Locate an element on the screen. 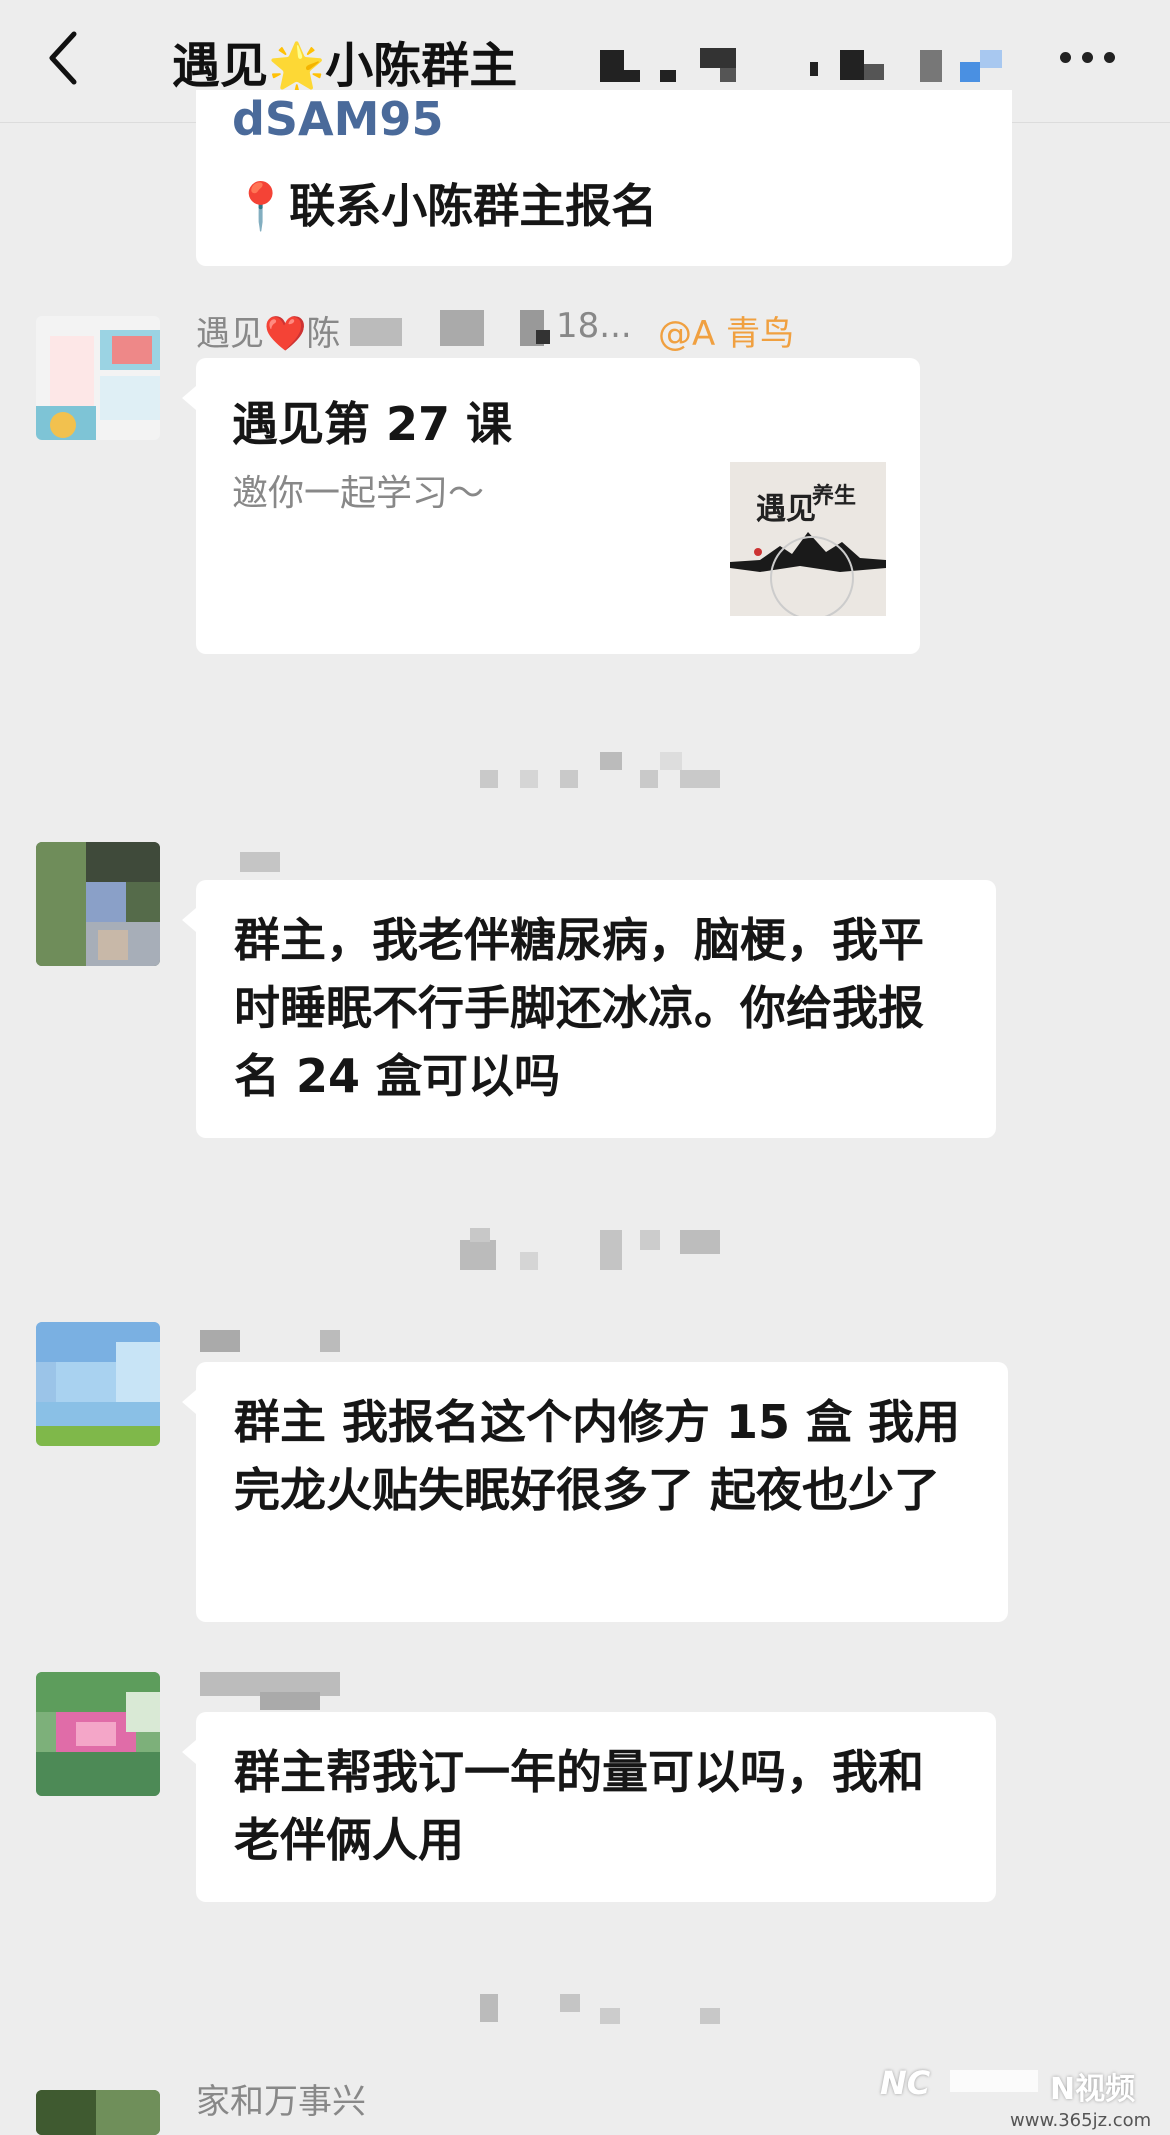 This screenshot has height=2135, width=1170. mention: @A 青鸟 is located at coordinates (726, 330).